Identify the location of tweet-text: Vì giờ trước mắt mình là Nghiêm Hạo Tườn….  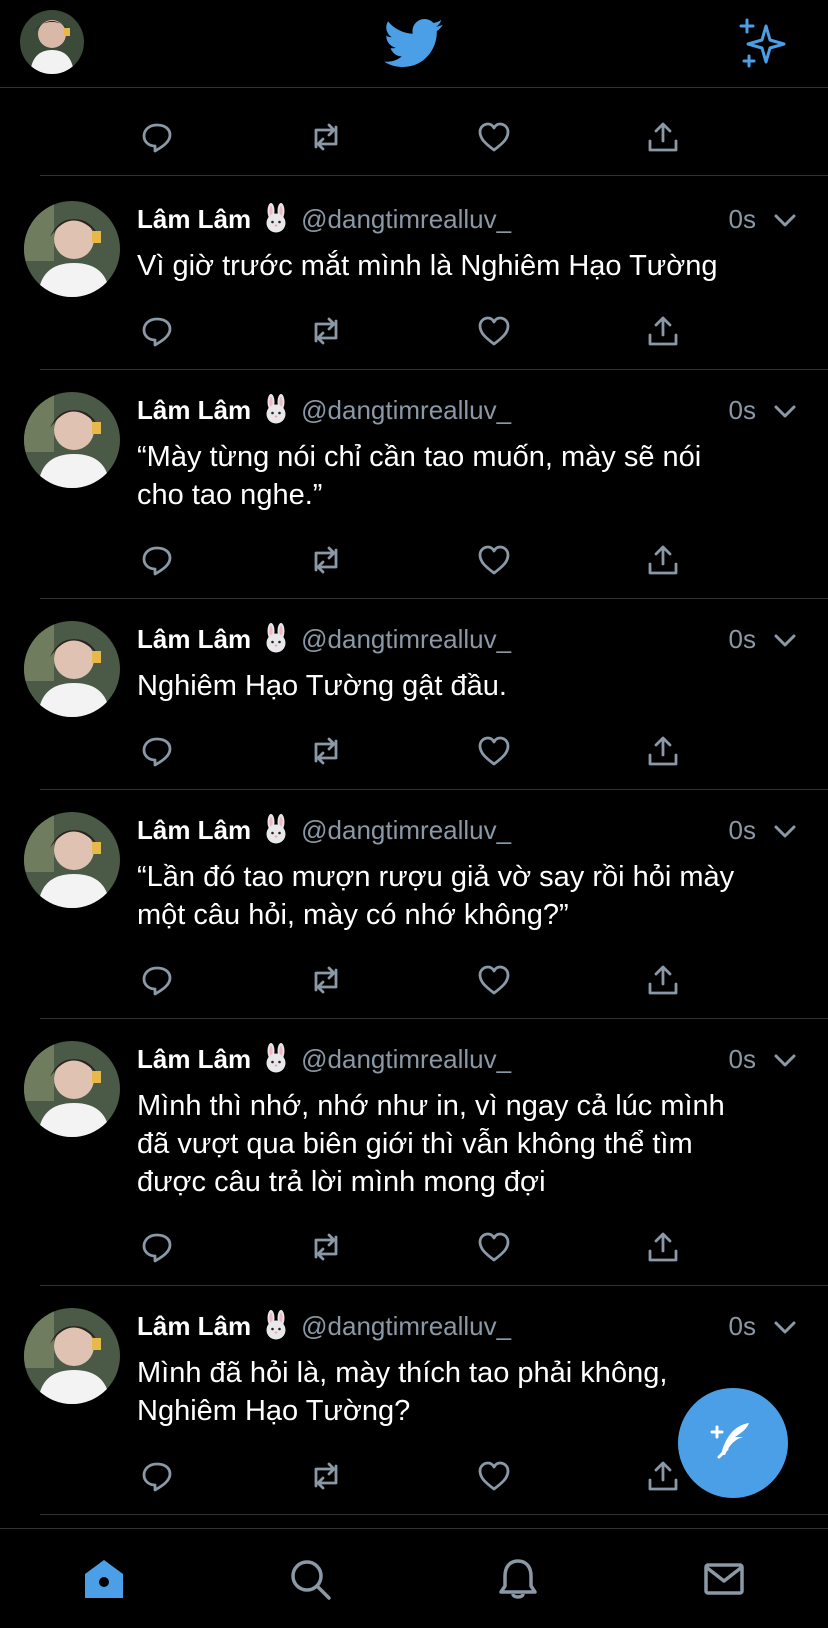
(467, 266).